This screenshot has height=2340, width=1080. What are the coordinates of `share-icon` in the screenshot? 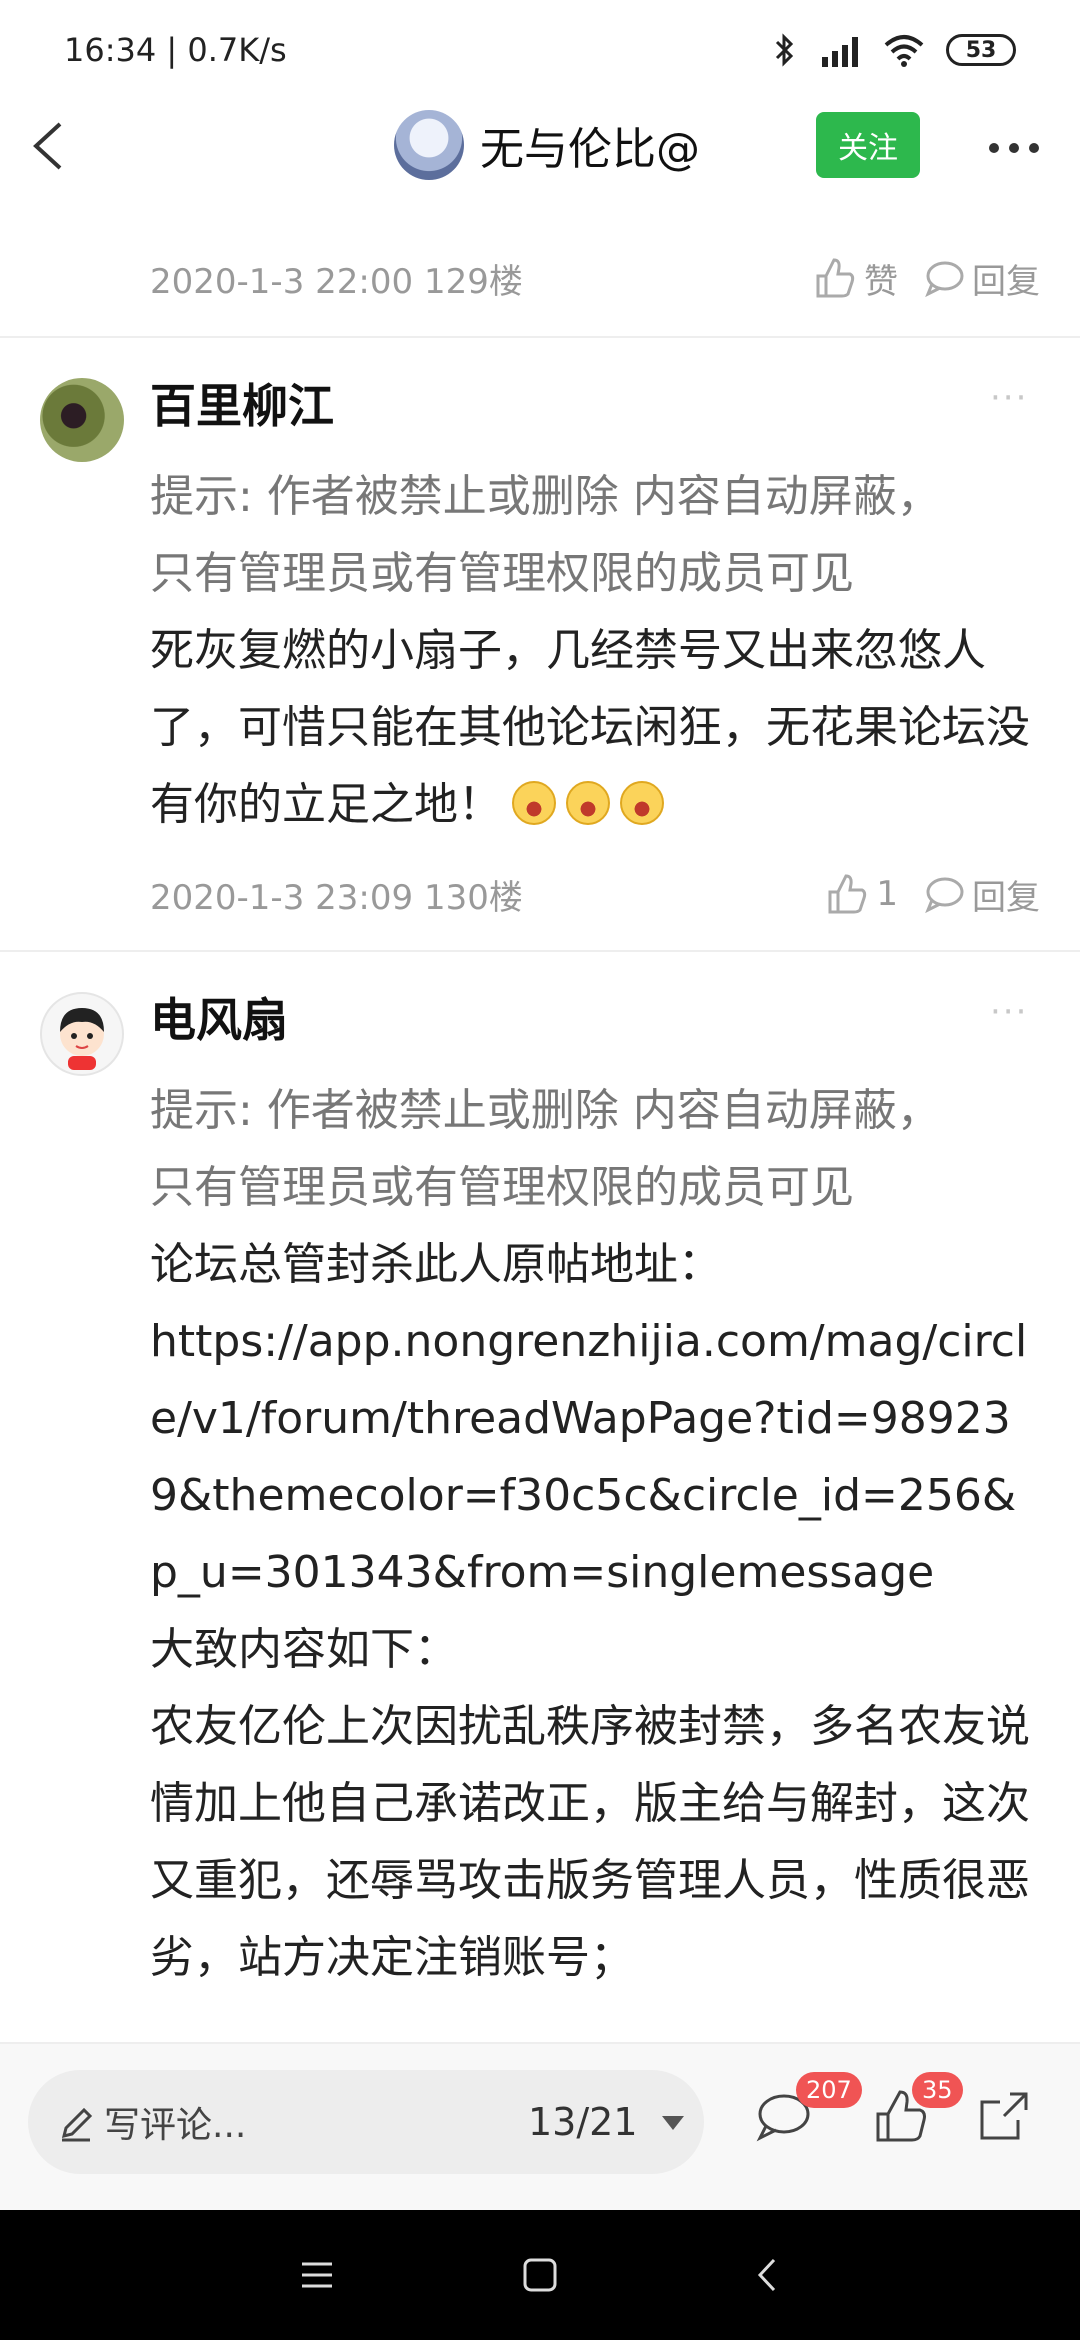 It's located at (1004, 2116).